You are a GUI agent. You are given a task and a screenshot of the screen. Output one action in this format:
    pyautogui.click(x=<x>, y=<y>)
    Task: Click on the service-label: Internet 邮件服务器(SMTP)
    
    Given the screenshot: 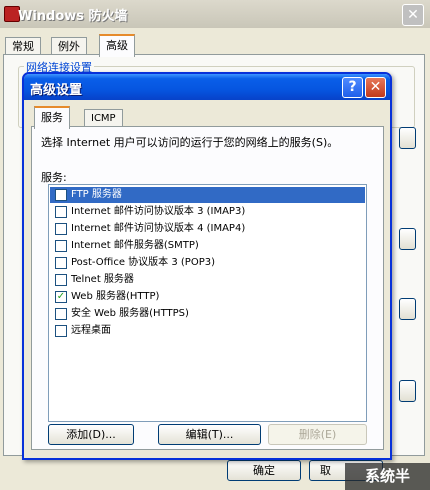 What is the action you would take?
    pyautogui.click(x=135, y=245)
    